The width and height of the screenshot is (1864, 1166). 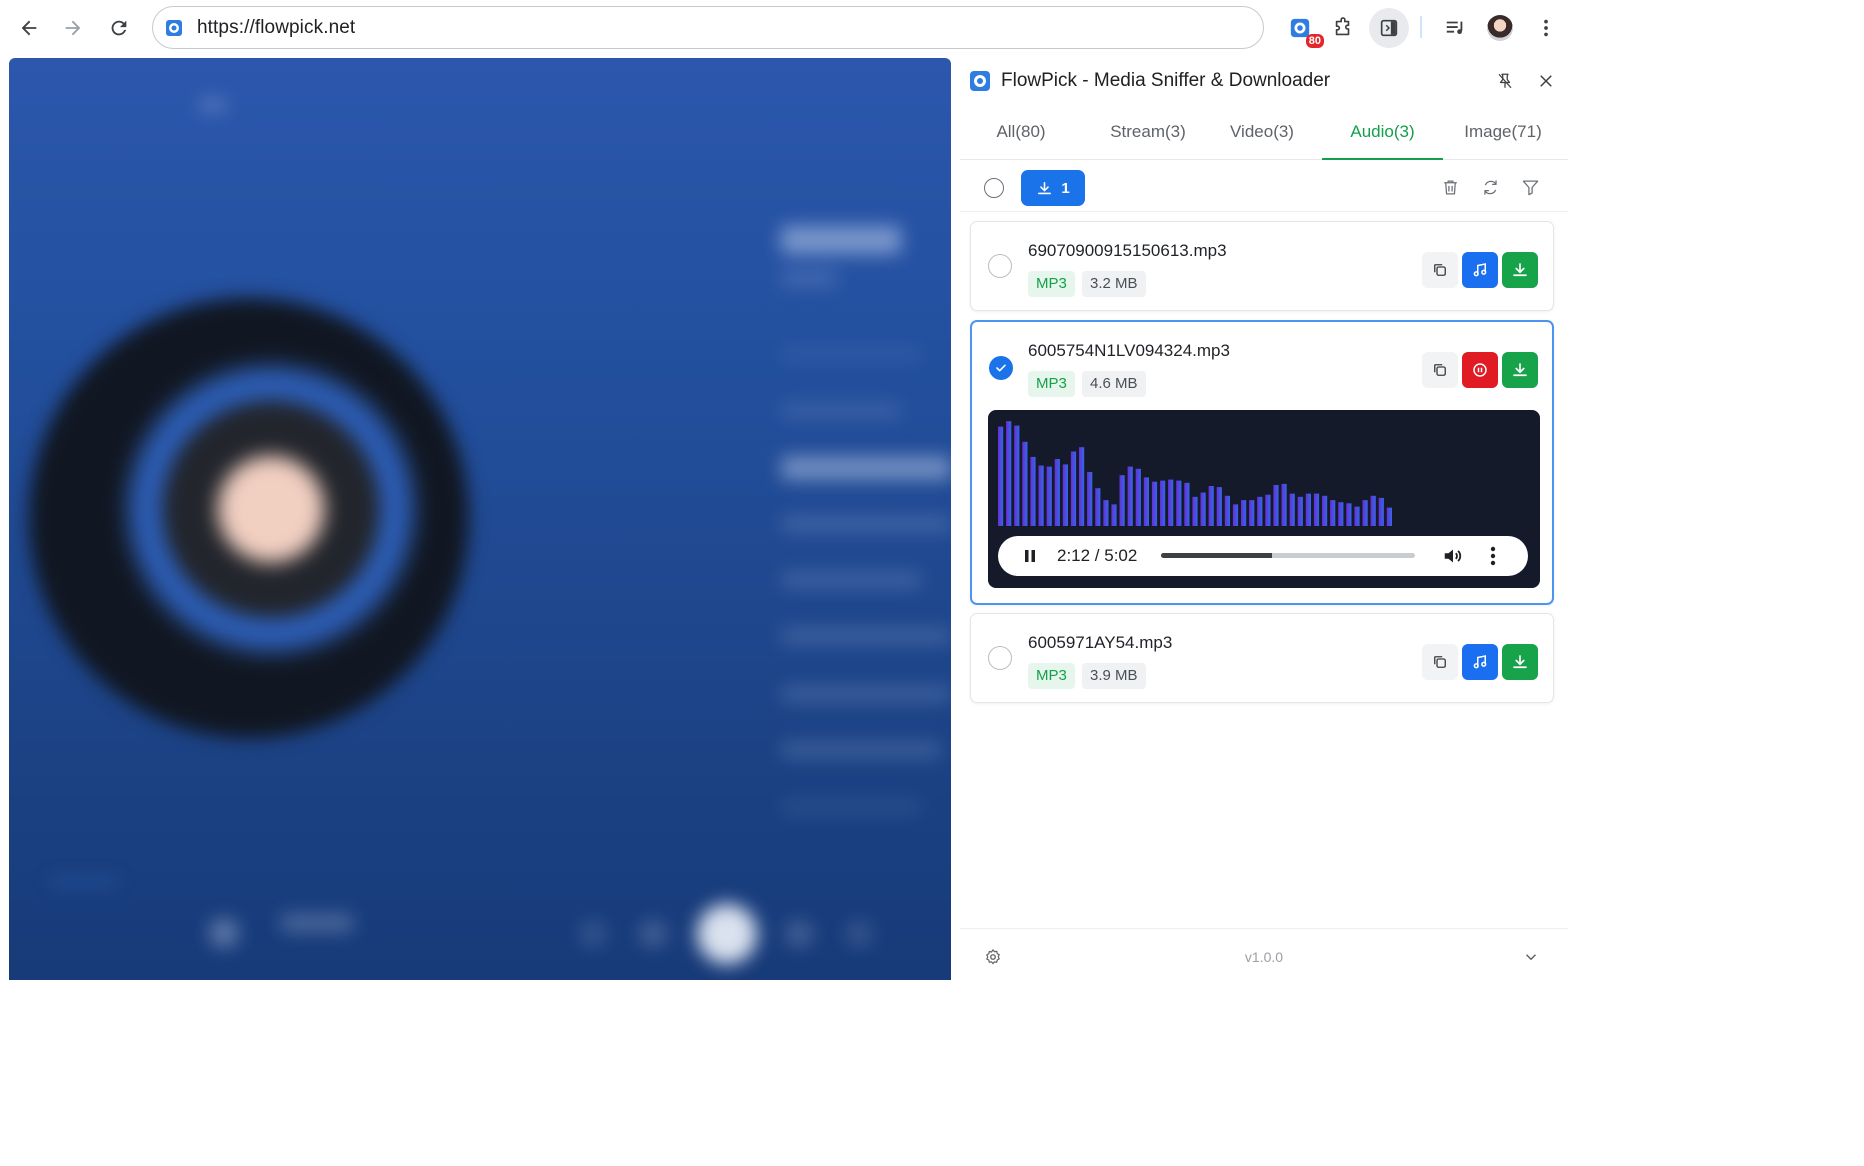 I want to click on extension-badge: 80, so click(x=1314, y=41).